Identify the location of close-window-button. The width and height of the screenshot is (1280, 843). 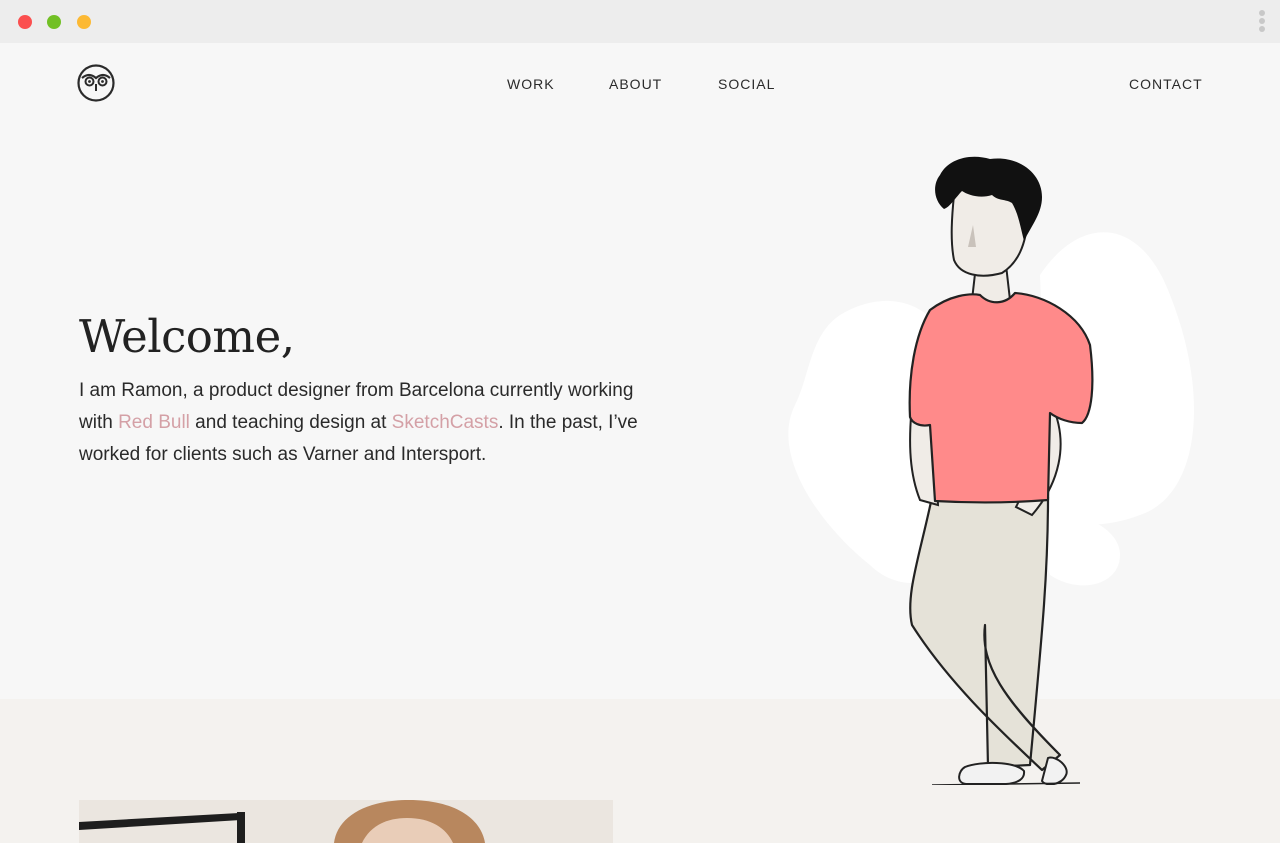
(25, 22).